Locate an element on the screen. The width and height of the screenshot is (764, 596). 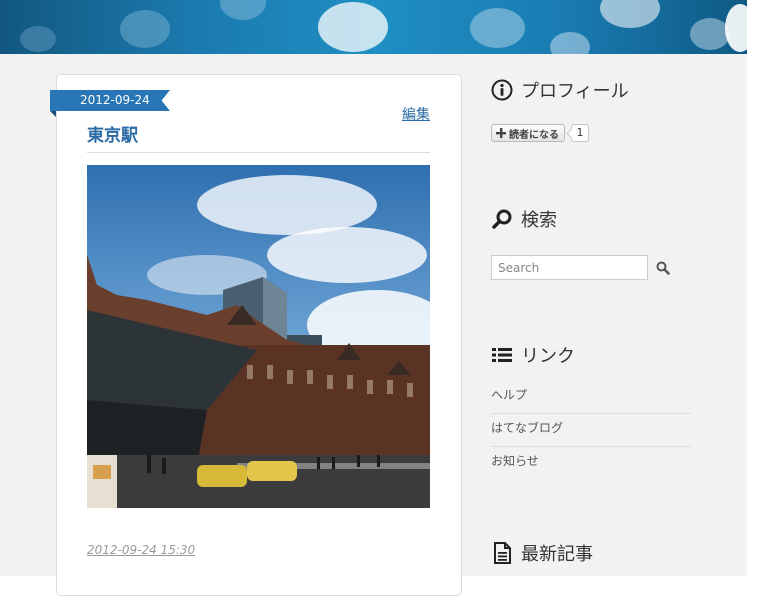
ribbon-fold is located at coordinates (53, 114).